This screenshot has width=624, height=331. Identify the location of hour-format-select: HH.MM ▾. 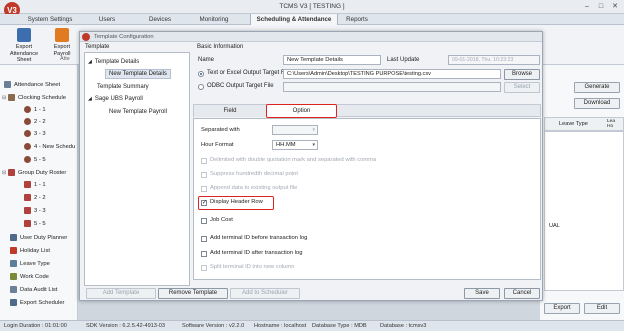
(295, 145).